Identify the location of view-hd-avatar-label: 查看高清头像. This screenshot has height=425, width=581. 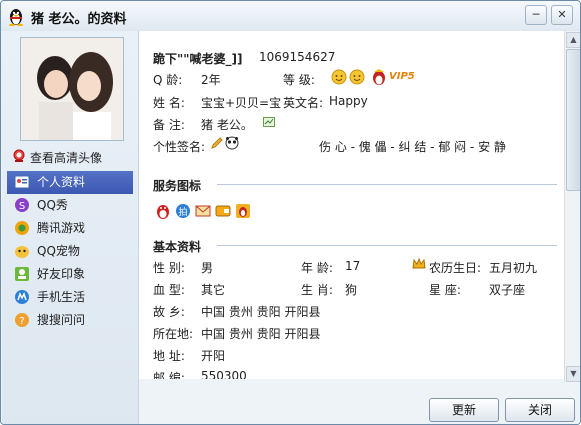
(66, 158).